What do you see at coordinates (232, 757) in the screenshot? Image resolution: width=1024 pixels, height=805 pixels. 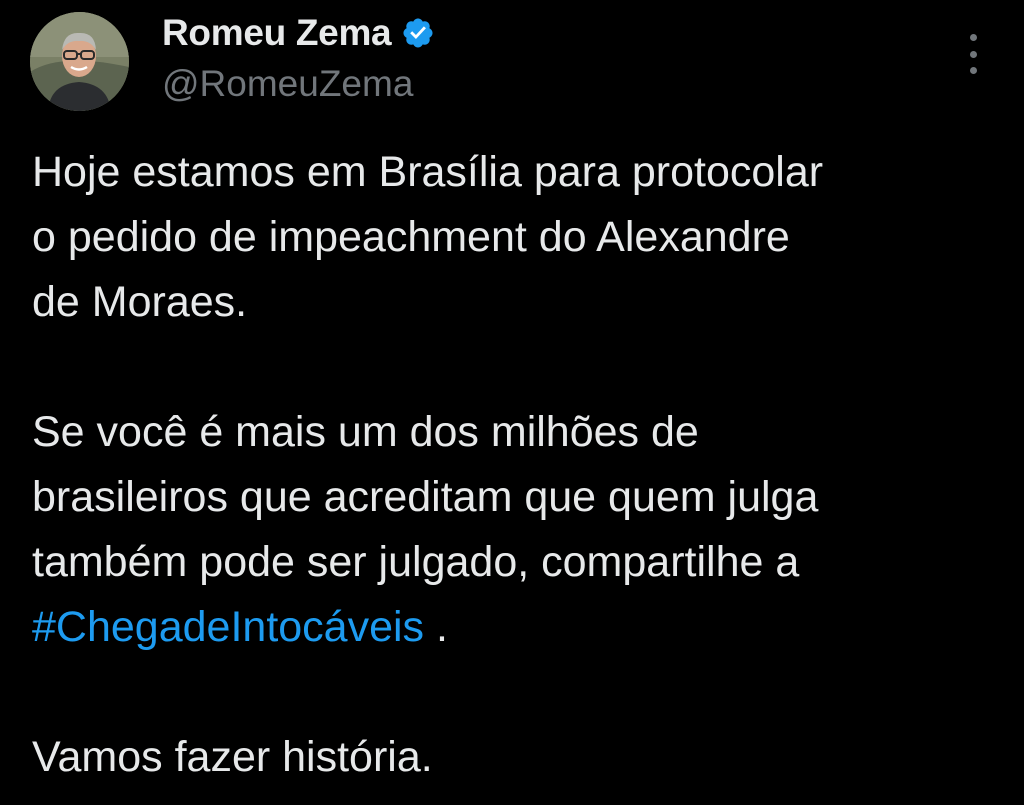 I see `tweet-paragraph-3: Vamos fazer história.` at bounding box center [232, 757].